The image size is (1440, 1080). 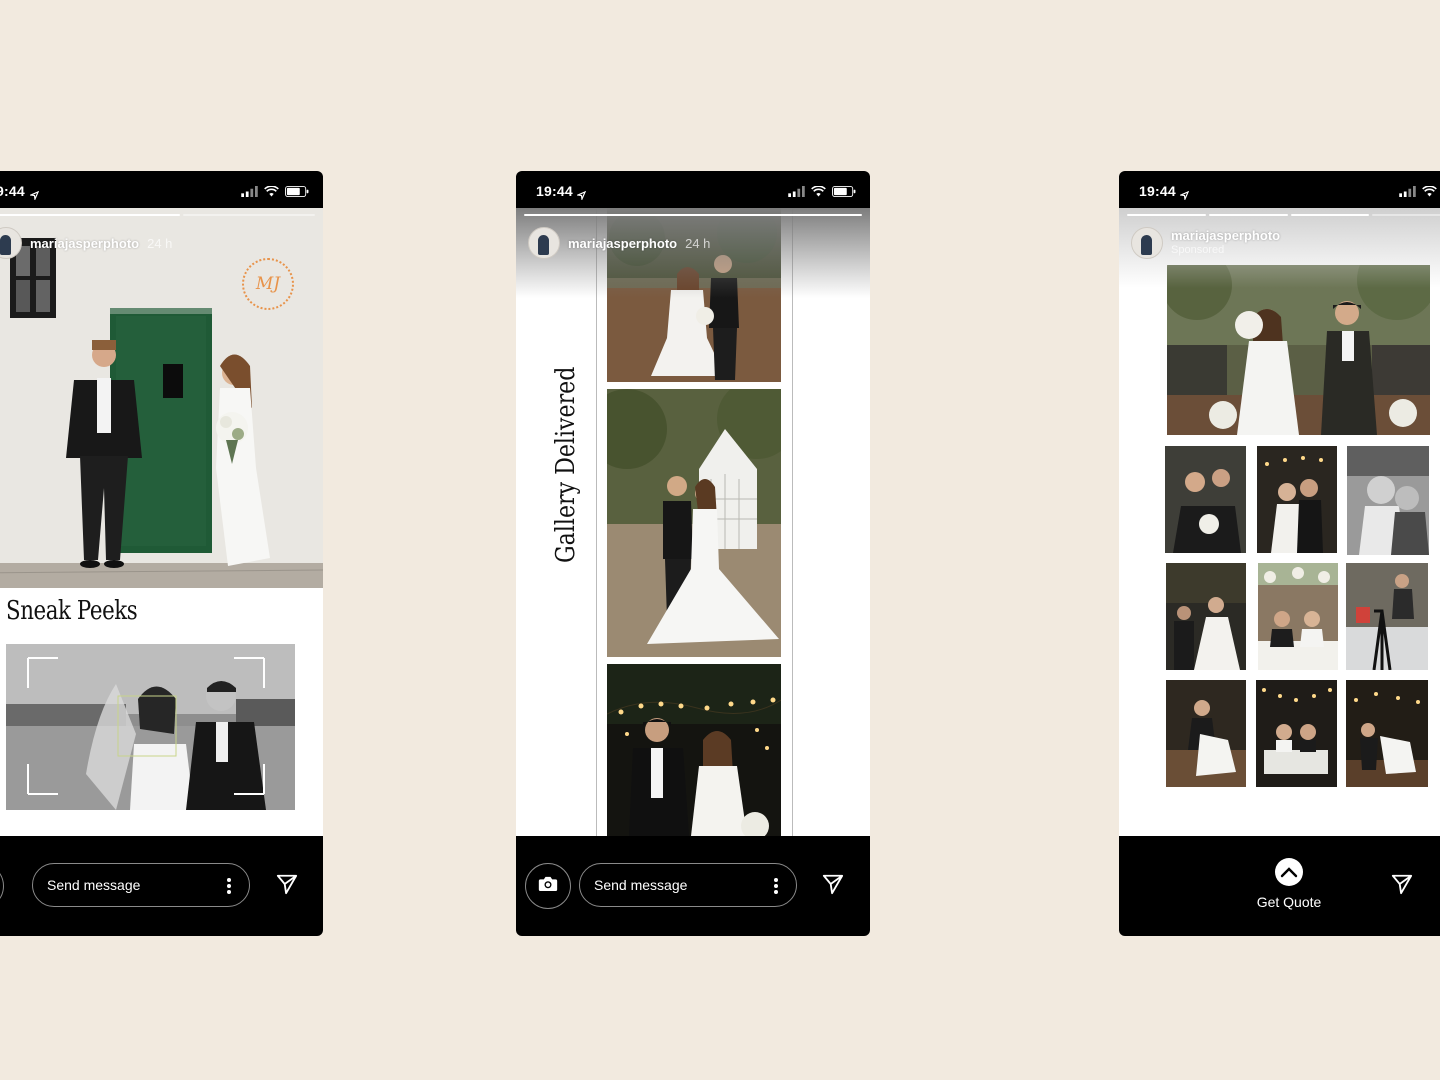 I want to click on sponsored-label: Sponsored, so click(x=1198, y=250).